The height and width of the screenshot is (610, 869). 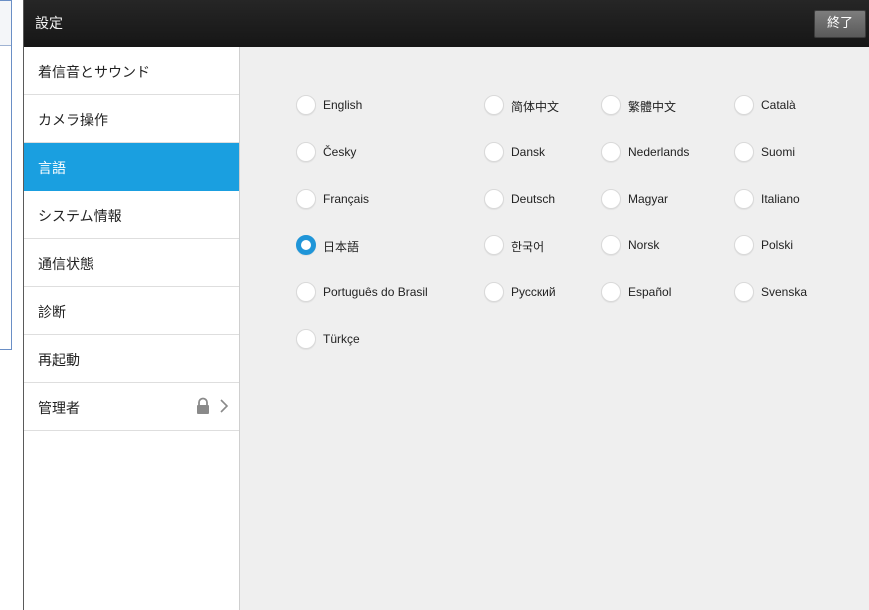 I want to click on sidebar-item-camera: カメラ操作, so click(x=131, y=119).